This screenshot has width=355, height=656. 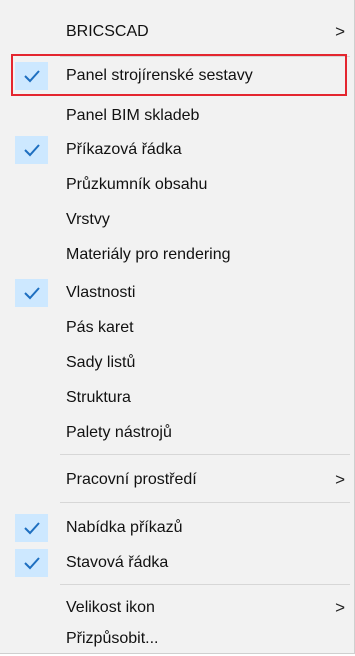 What do you see at coordinates (119, 432) in the screenshot?
I see `menu-item-label: Palety nástrojů` at bounding box center [119, 432].